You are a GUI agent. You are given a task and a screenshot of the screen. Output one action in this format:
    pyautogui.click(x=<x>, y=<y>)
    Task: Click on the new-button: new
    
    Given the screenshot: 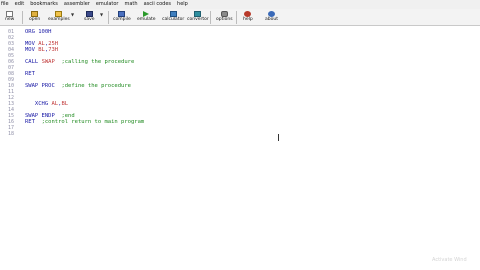 What is the action you would take?
    pyautogui.click(x=9, y=17)
    